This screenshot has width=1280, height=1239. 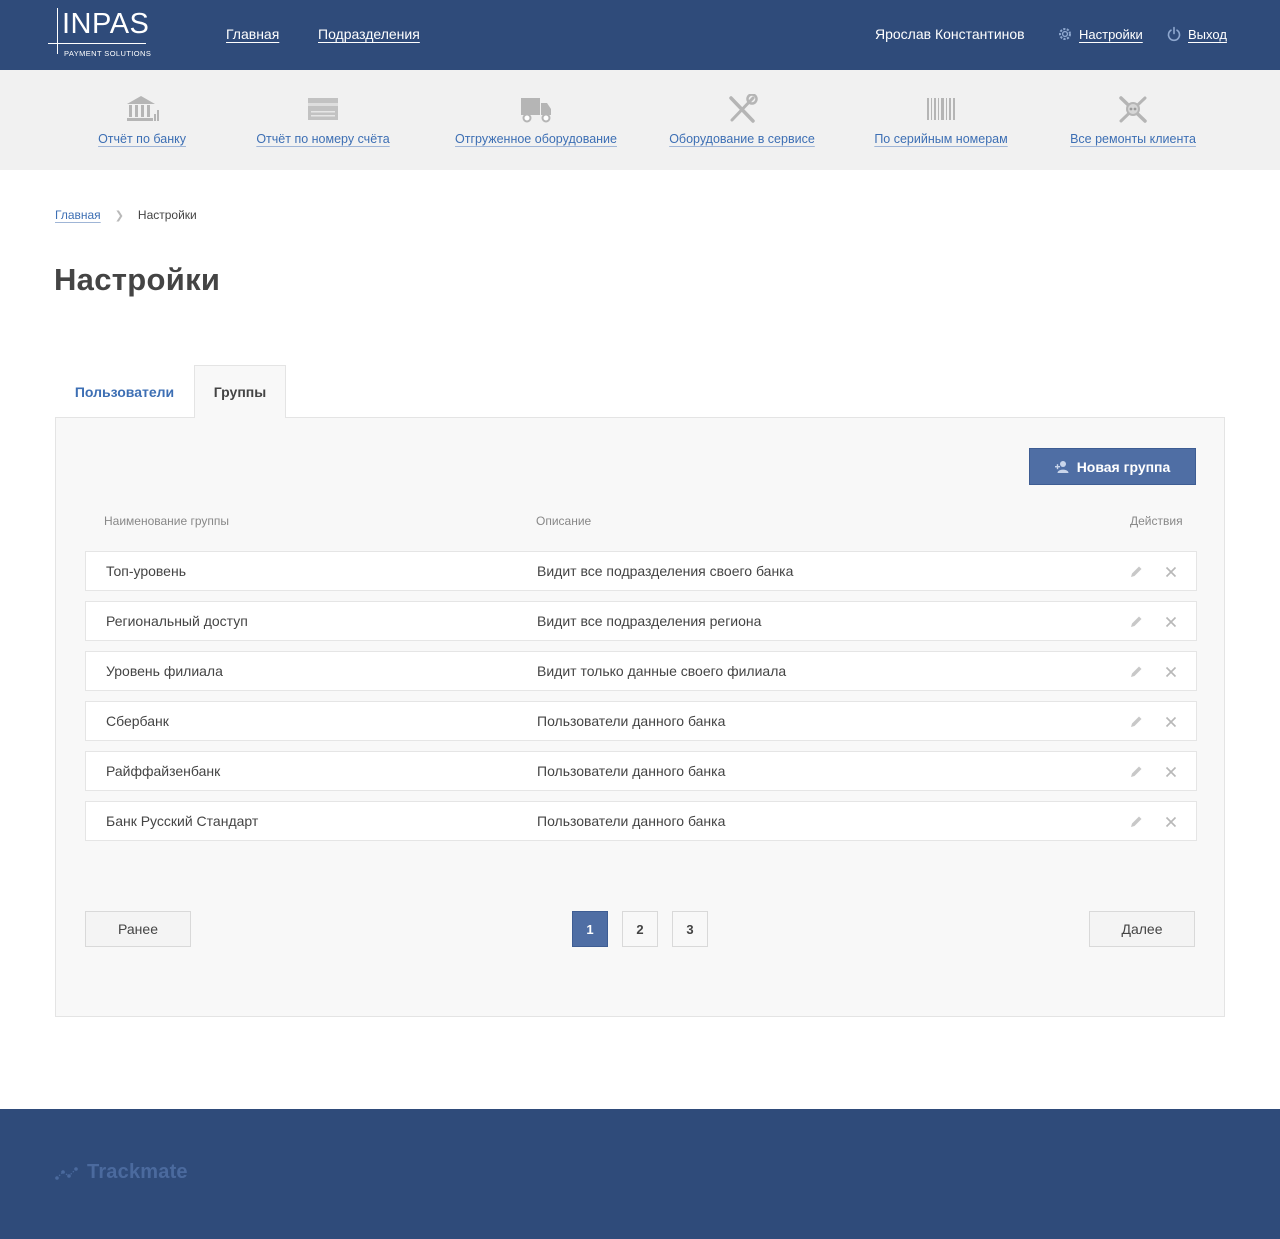 I want to click on trackmate-logo: Trackmate, so click(x=121, y=1172).